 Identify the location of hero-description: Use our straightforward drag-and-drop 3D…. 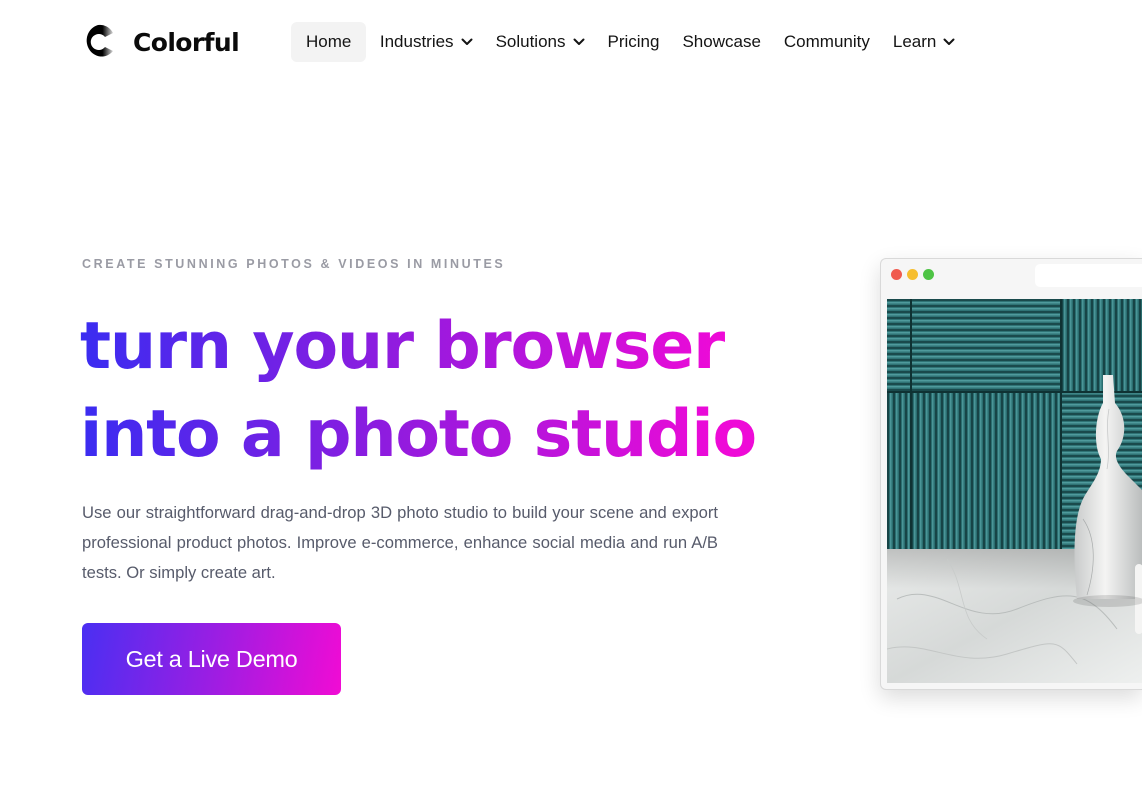
(400, 542).